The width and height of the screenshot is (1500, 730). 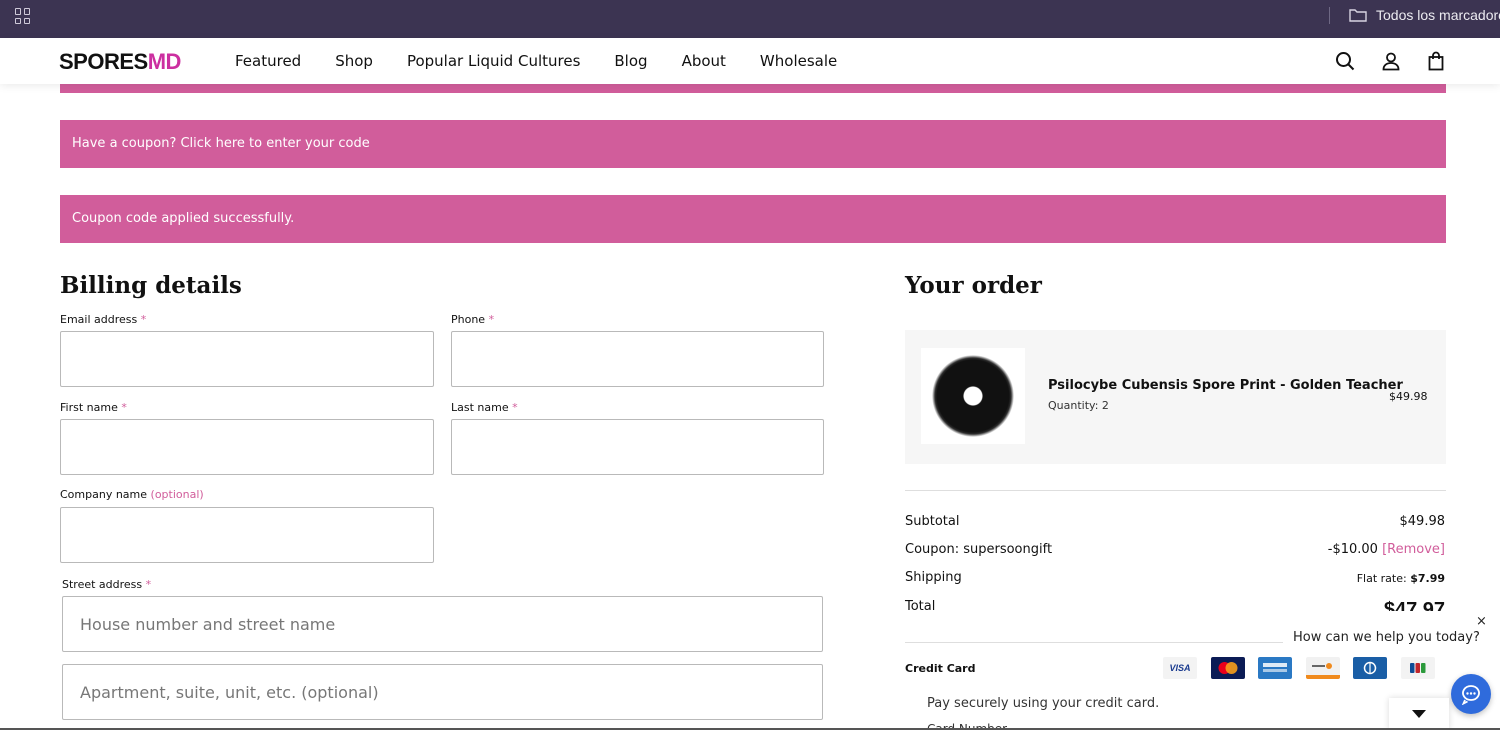 I want to click on email-label: Email address *, so click(x=103, y=319).